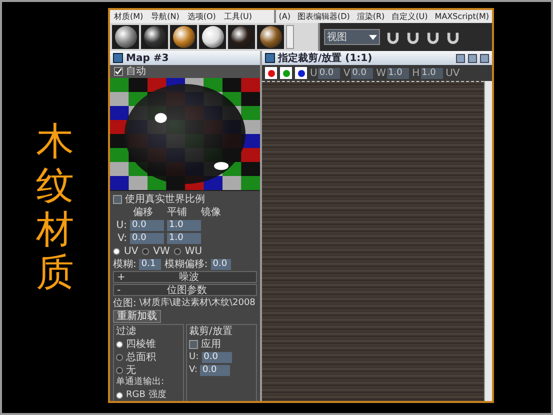 The image size is (553, 415). Describe the element at coordinates (461, 16) in the screenshot. I see `menu-item: MAXScript(M)` at that location.